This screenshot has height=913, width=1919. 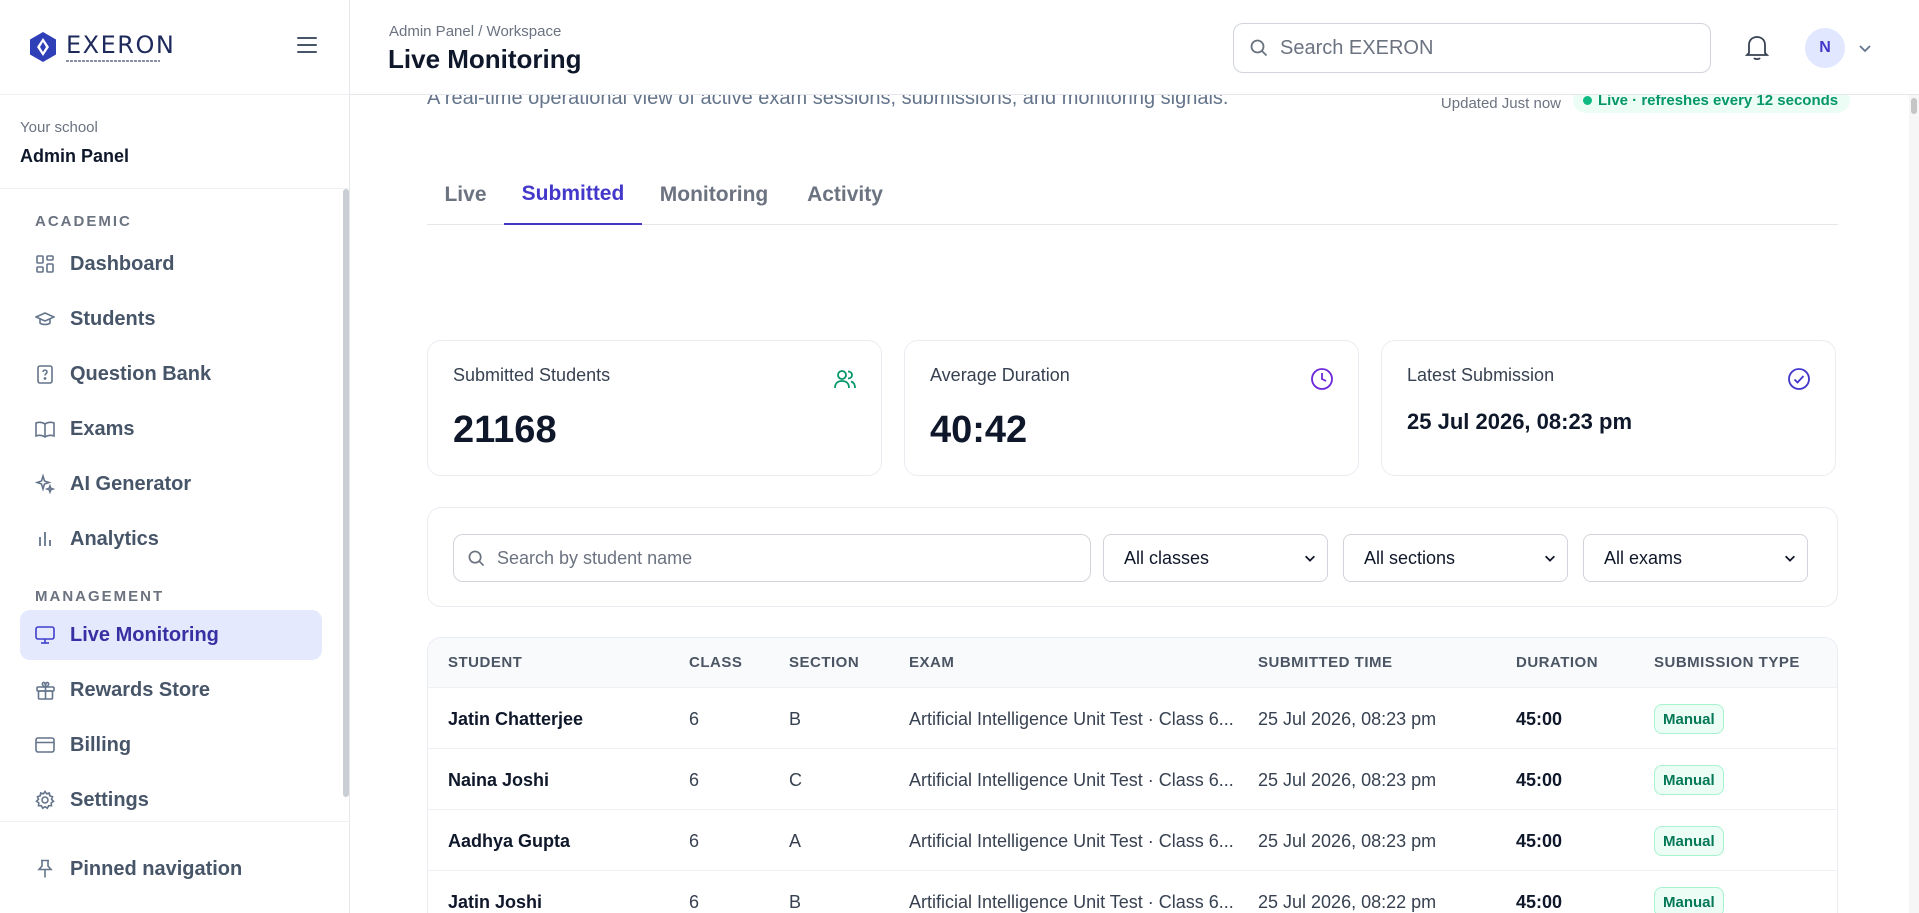 I want to click on sidebar-item-label: Students, so click(x=113, y=318).